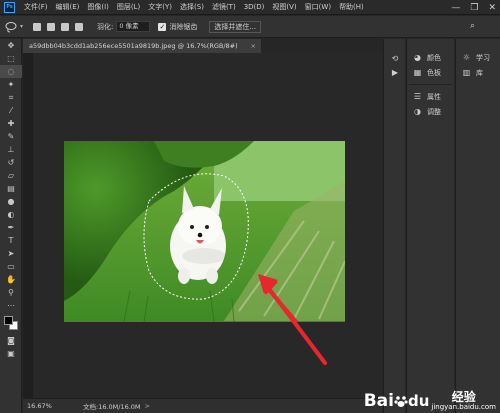 The image size is (500, 413). What do you see at coordinates (11, 84) in the screenshot?
I see `magic-wand-tool-icon: ✦` at bounding box center [11, 84].